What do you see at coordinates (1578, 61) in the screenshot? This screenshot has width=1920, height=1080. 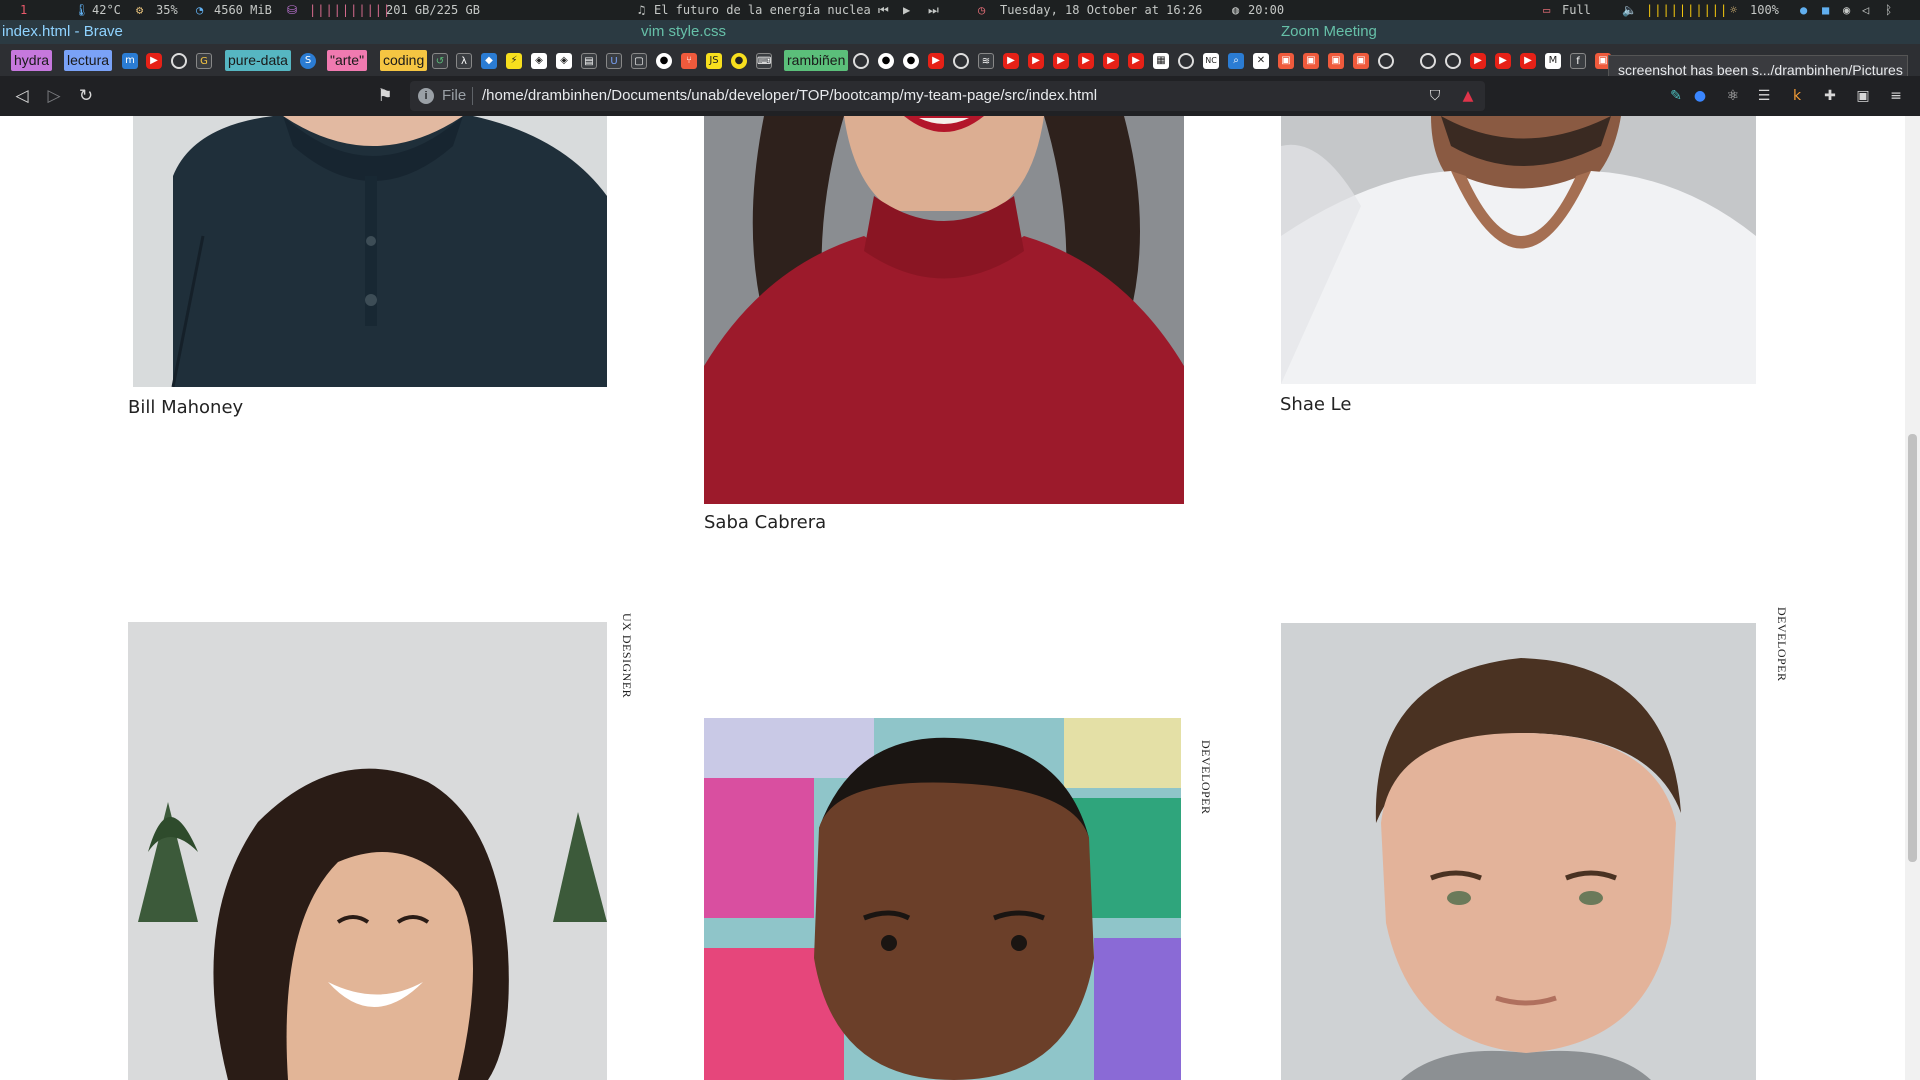 I see `fx-bookmark-icon: f` at bounding box center [1578, 61].